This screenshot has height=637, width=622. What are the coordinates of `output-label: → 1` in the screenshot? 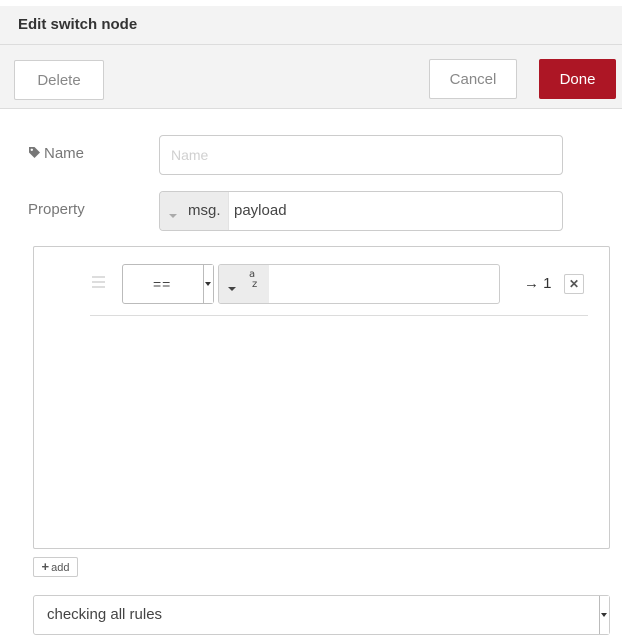 It's located at (538, 283).